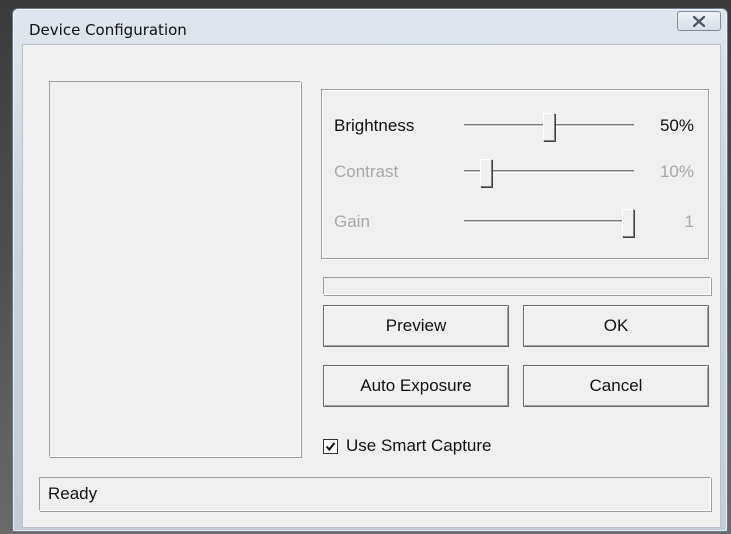  I want to click on close-icon, so click(699, 21).